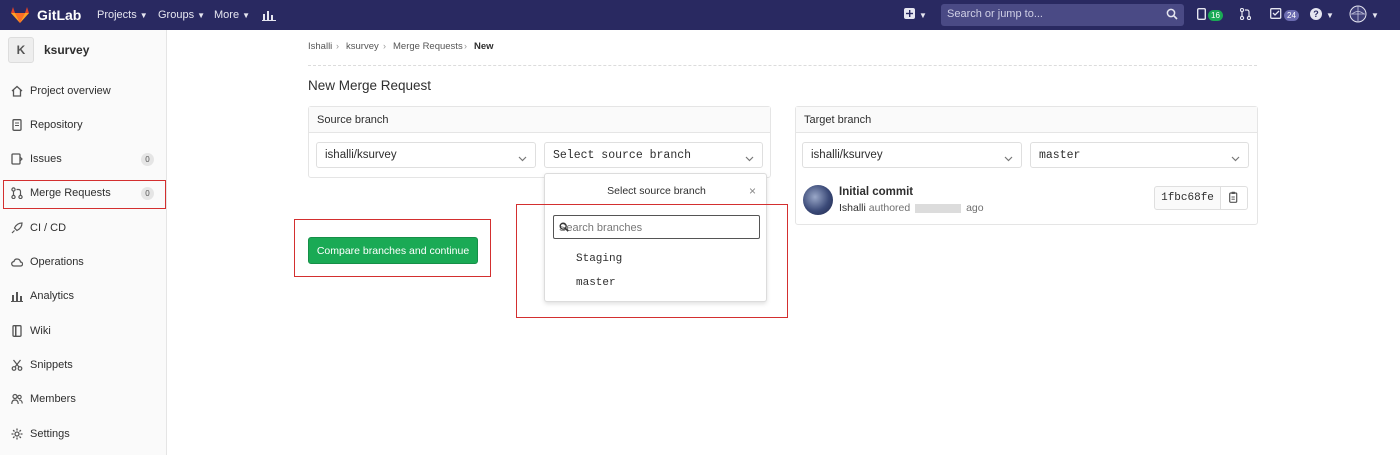  What do you see at coordinates (176, 15) in the screenshot?
I see `nav-groups-label: Groups` at bounding box center [176, 15].